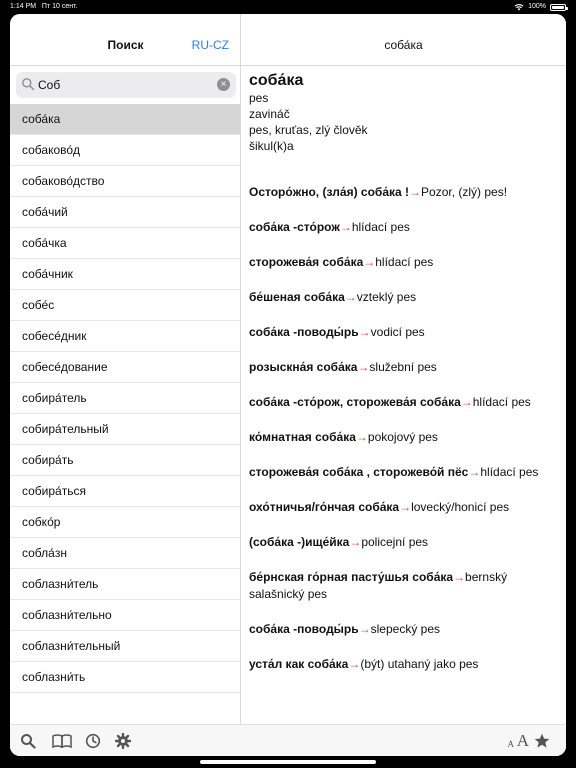  What do you see at coordinates (210, 45) in the screenshot?
I see `language-toggle-button: RU-CZ` at bounding box center [210, 45].